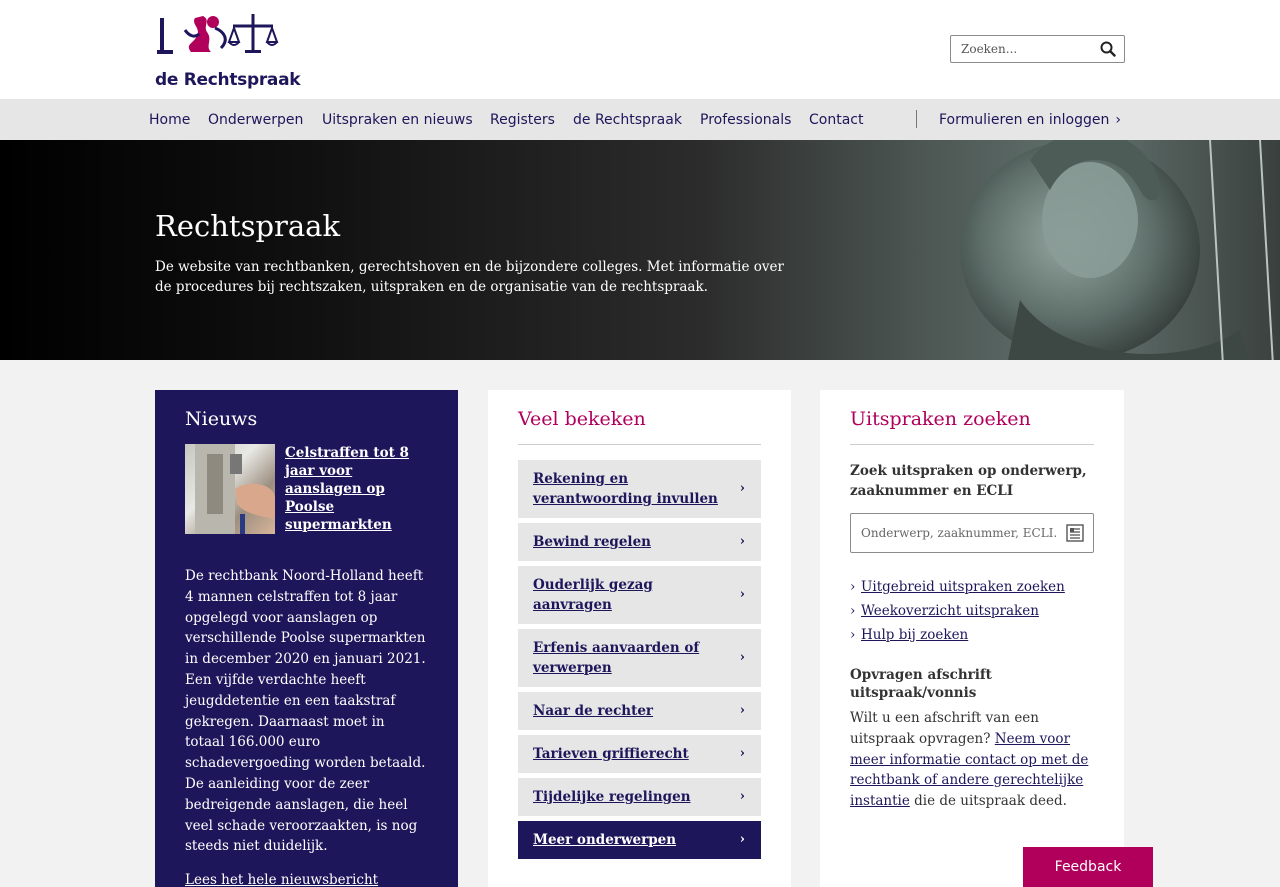 The height and width of the screenshot is (887, 1280). What do you see at coordinates (1075, 533) in the screenshot?
I see `document-search-icon` at bounding box center [1075, 533].